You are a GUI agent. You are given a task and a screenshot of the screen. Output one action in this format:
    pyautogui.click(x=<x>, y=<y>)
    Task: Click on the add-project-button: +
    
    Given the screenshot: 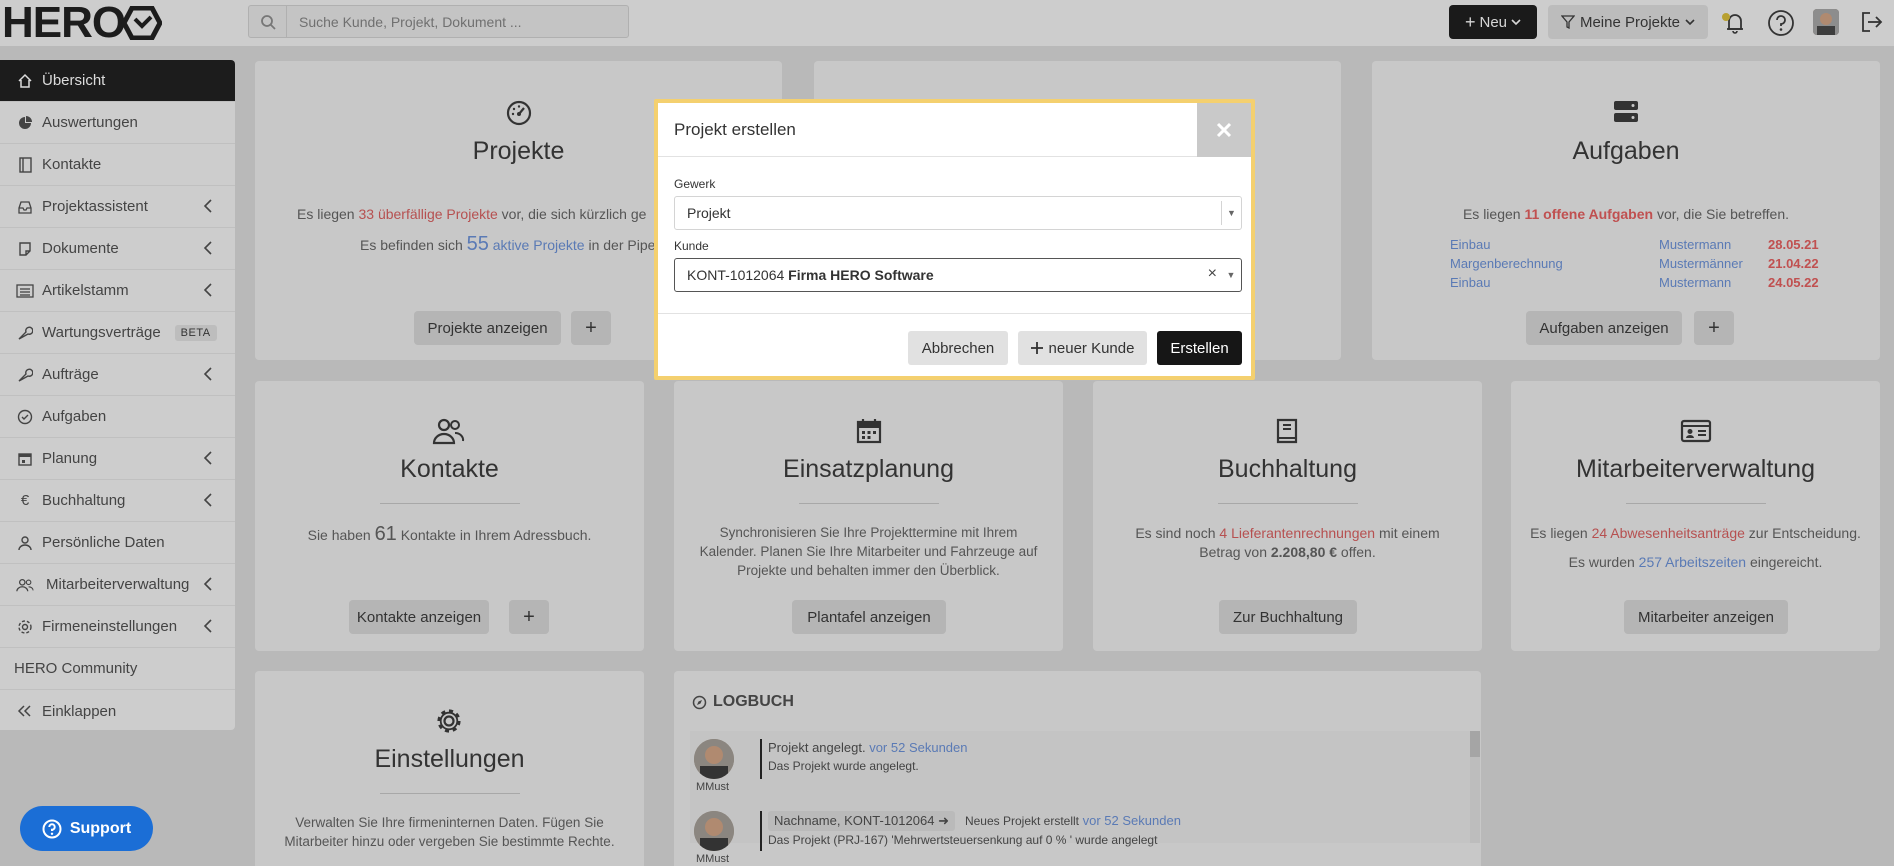 What is the action you would take?
    pyautogui.click(x=591, y=328)
    